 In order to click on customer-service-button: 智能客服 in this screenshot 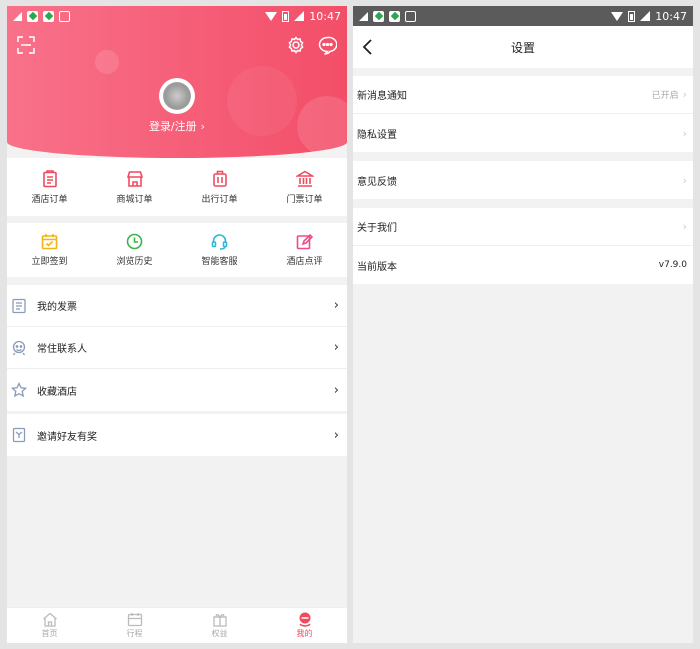, I will do `click(219, 250)`.